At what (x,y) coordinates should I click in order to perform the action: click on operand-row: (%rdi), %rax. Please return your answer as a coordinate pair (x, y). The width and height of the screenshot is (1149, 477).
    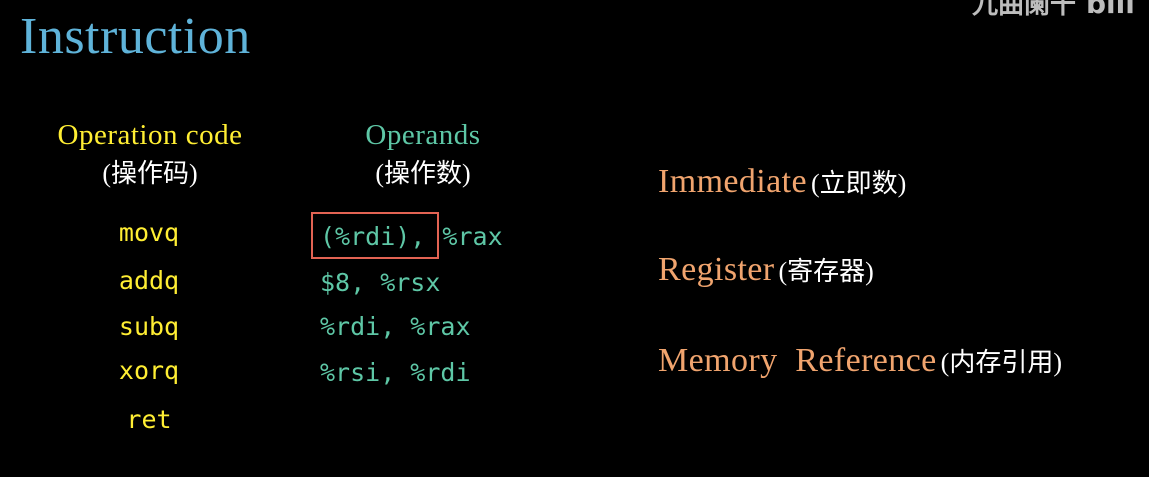
    Looking at the image, I should click on (411, 237).